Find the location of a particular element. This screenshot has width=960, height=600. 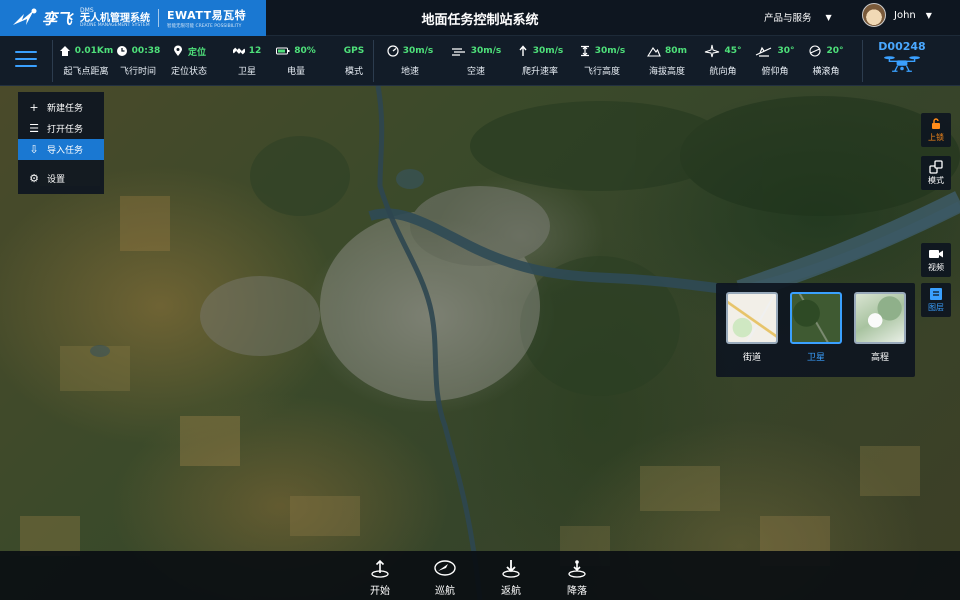

telemetry-location-state: 定位 定位状态 is located at coordinates (189, 59).